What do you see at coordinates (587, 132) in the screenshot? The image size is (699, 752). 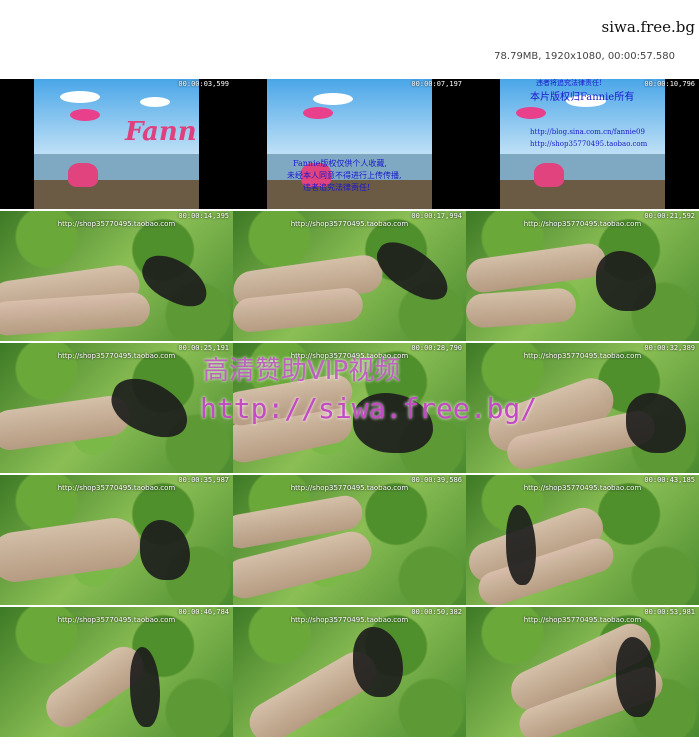 I see `blog-url: http://blog.sina.com.cn/fannie09` at bounding box center [587, 132].